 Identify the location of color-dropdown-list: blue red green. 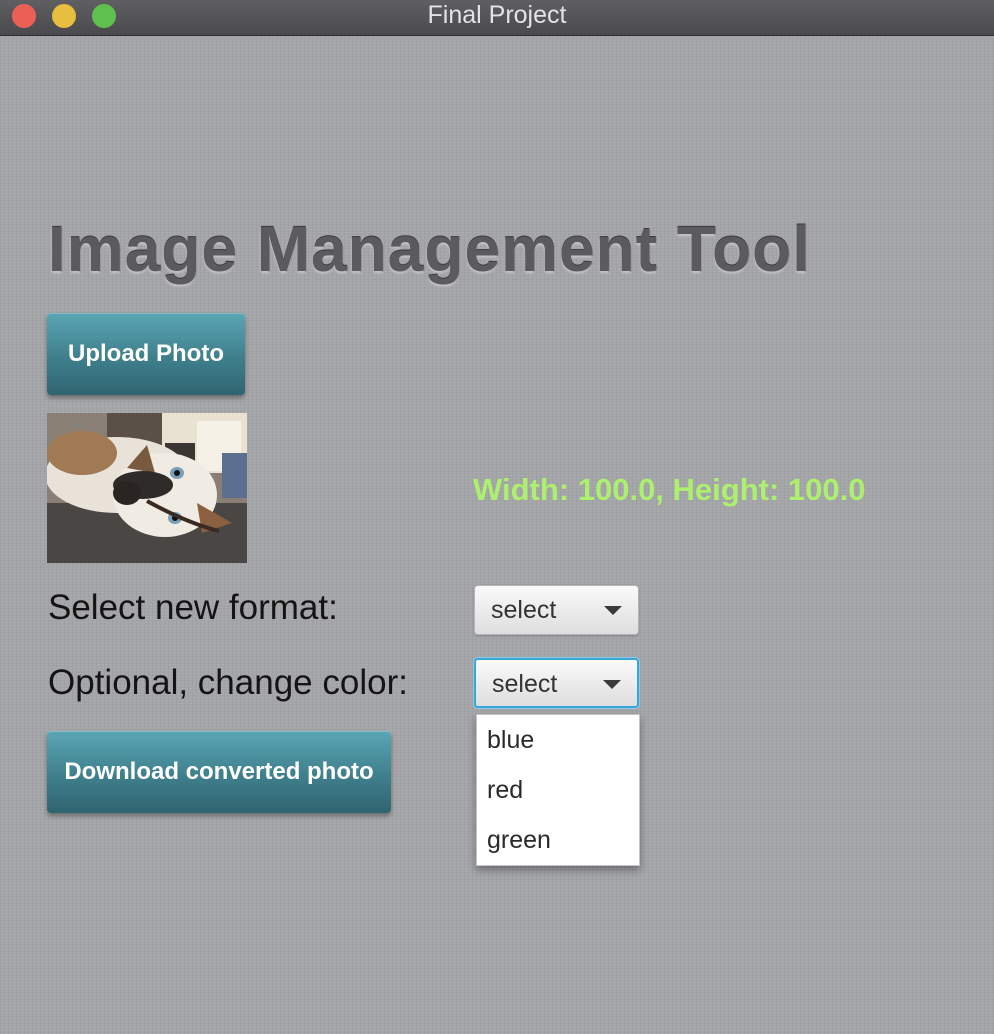
(558, 790).